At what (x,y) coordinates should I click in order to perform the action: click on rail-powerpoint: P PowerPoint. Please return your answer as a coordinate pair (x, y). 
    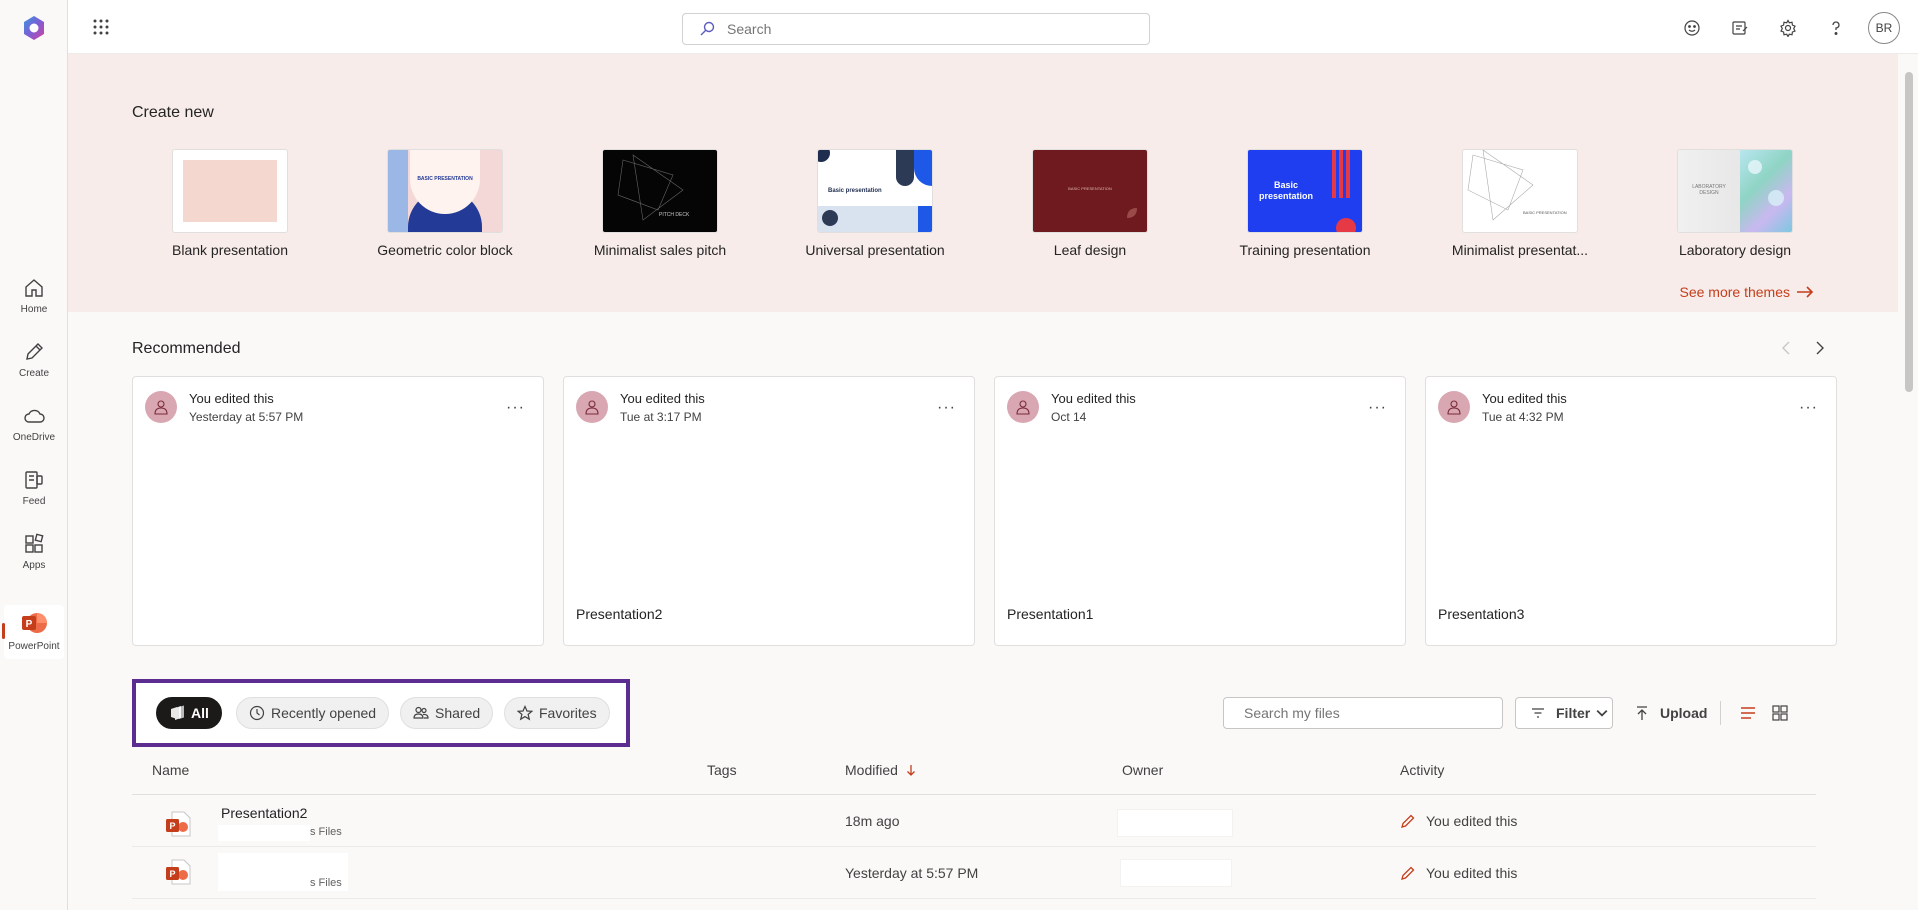
    Looking at the image, I should click on (33, 632).